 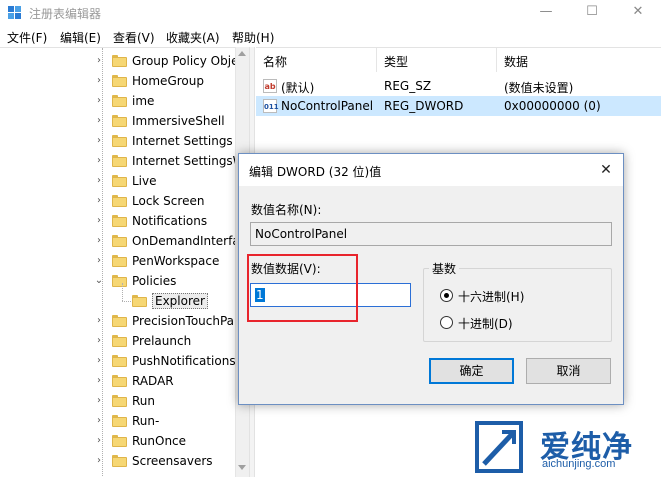 I want to click on tree-item: › Group Policy Obje, so click(x=119, y=61).